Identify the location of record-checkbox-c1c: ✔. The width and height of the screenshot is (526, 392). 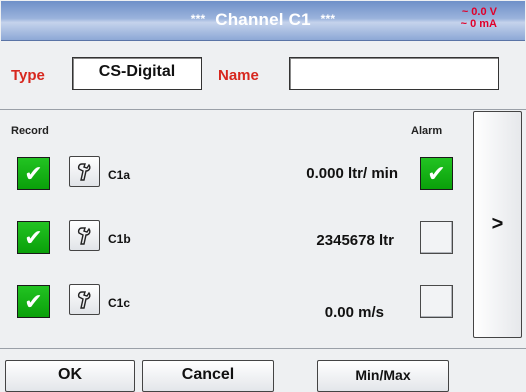
(33, 301).